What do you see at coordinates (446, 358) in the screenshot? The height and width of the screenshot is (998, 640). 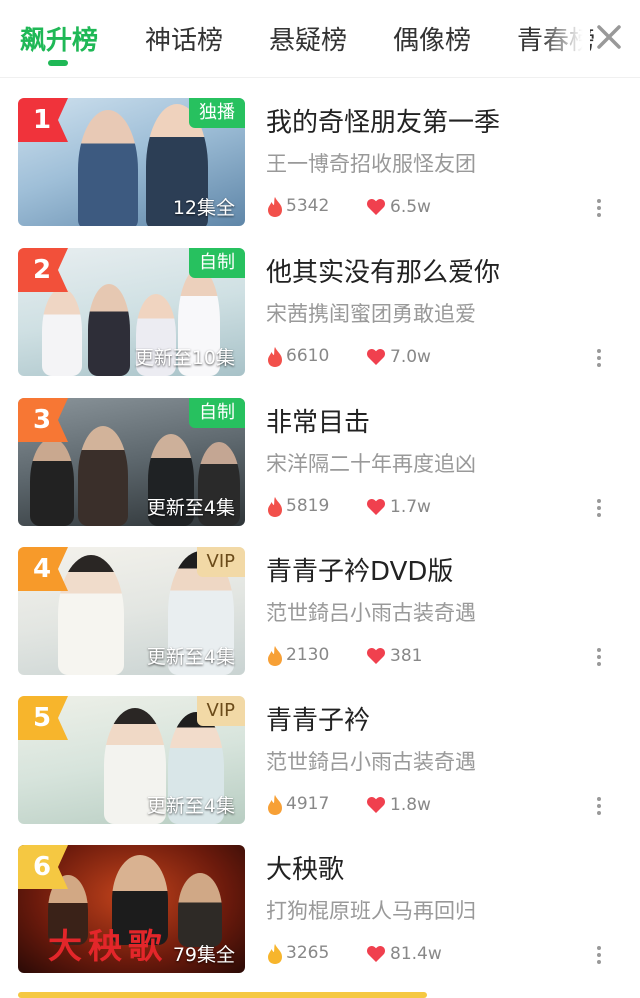 I see `stats-row: 6610 7.0w` at bounding box center [446, 358].